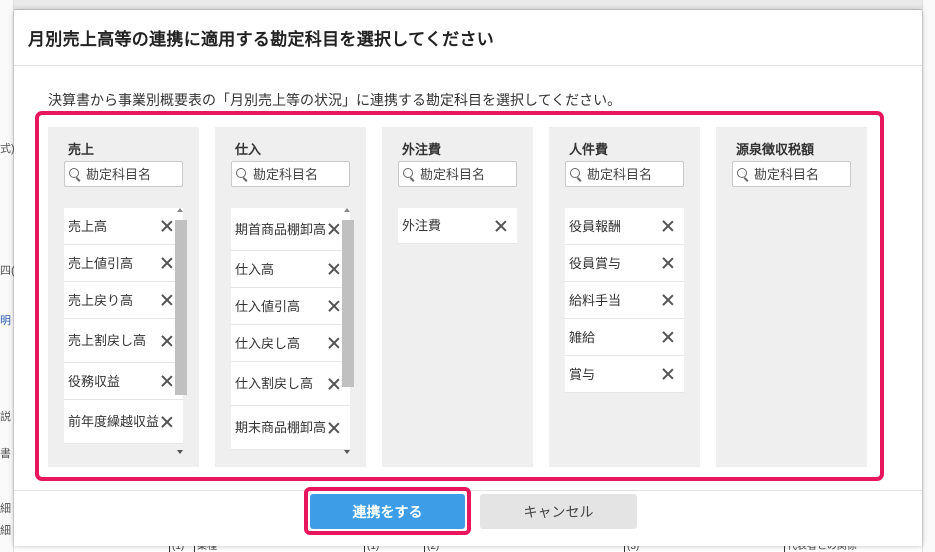  I want to click on account-column-withholding-tax: 源泉徴収税額, so click(791, 297).